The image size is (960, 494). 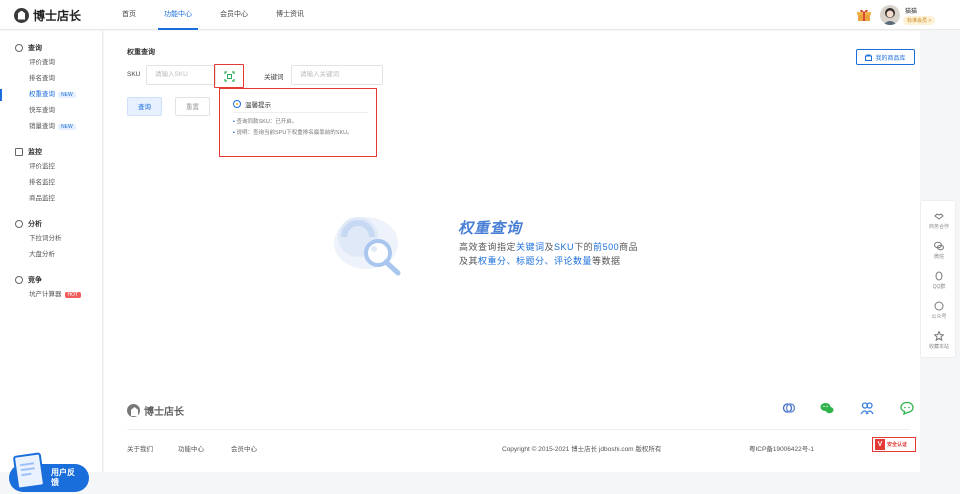 I want to click on right-float-bar: 商务合作 微信 QQ群 公众号 收藏本站, so click(x=938, y=279).